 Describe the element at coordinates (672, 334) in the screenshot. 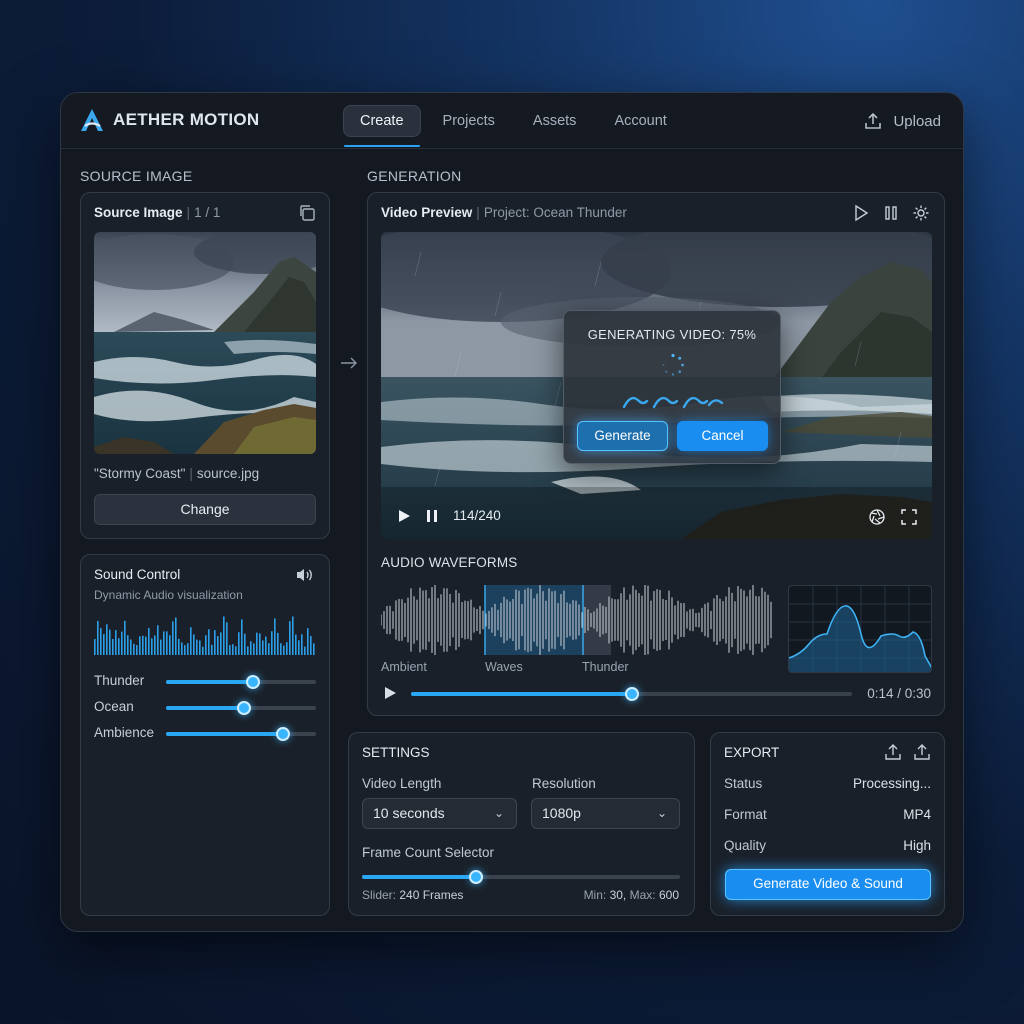

I see `generating-status: GENERATING VIDEO: 75%` at that location.